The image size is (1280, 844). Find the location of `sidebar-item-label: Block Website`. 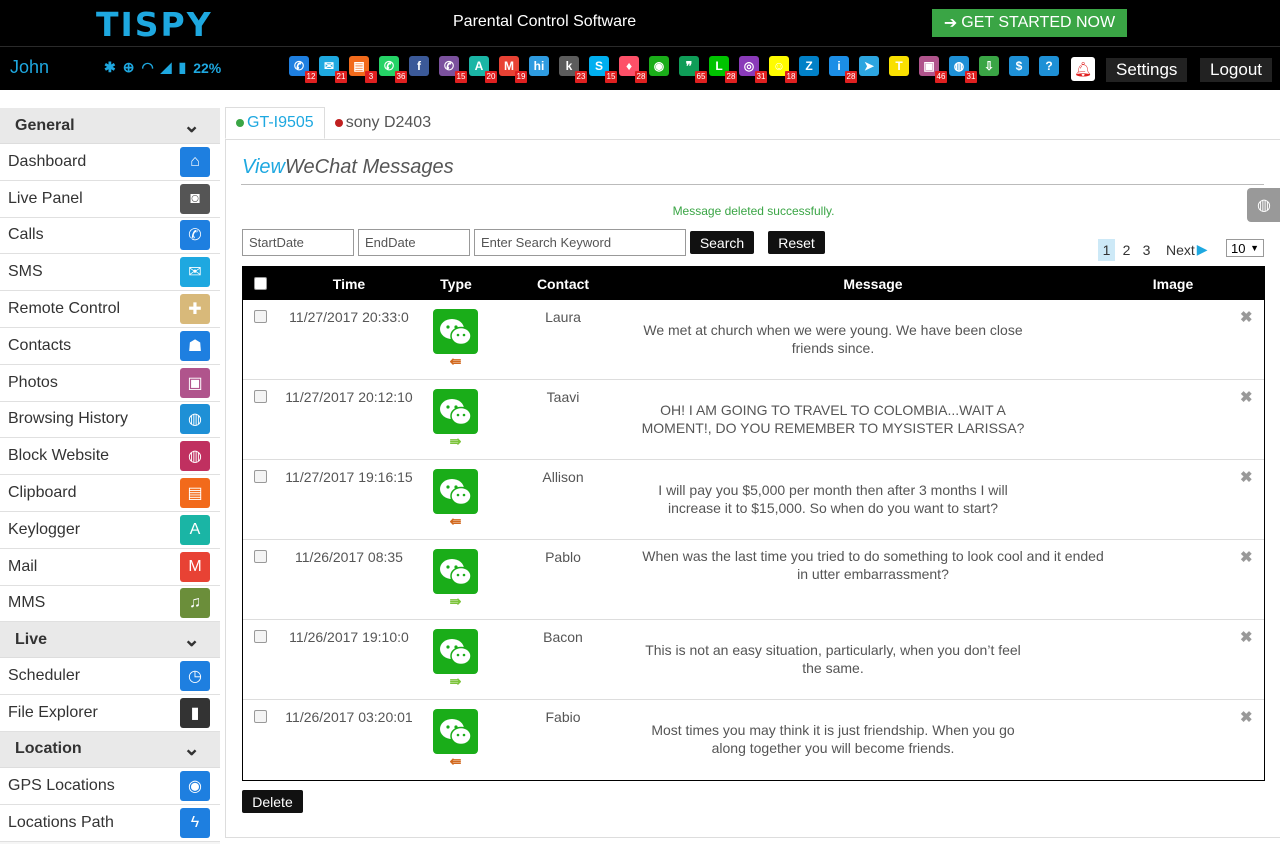

sidebar-item-label: Block Website is located at coordinates (59, 456).